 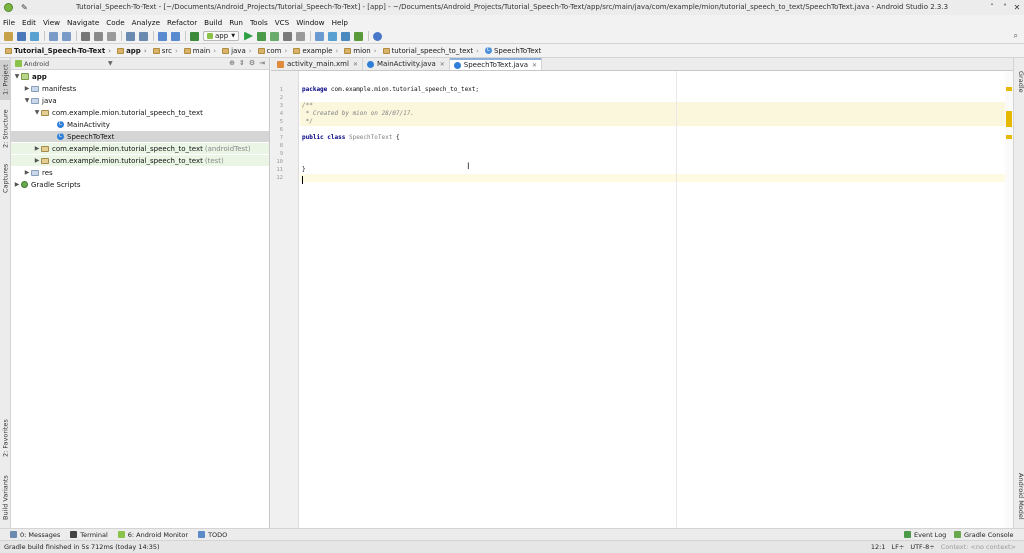 What do you see at coordinates (922, 547) in the screenshot?
I see `file-encoding: UTF-8÷` at bounding box center [922, 547].